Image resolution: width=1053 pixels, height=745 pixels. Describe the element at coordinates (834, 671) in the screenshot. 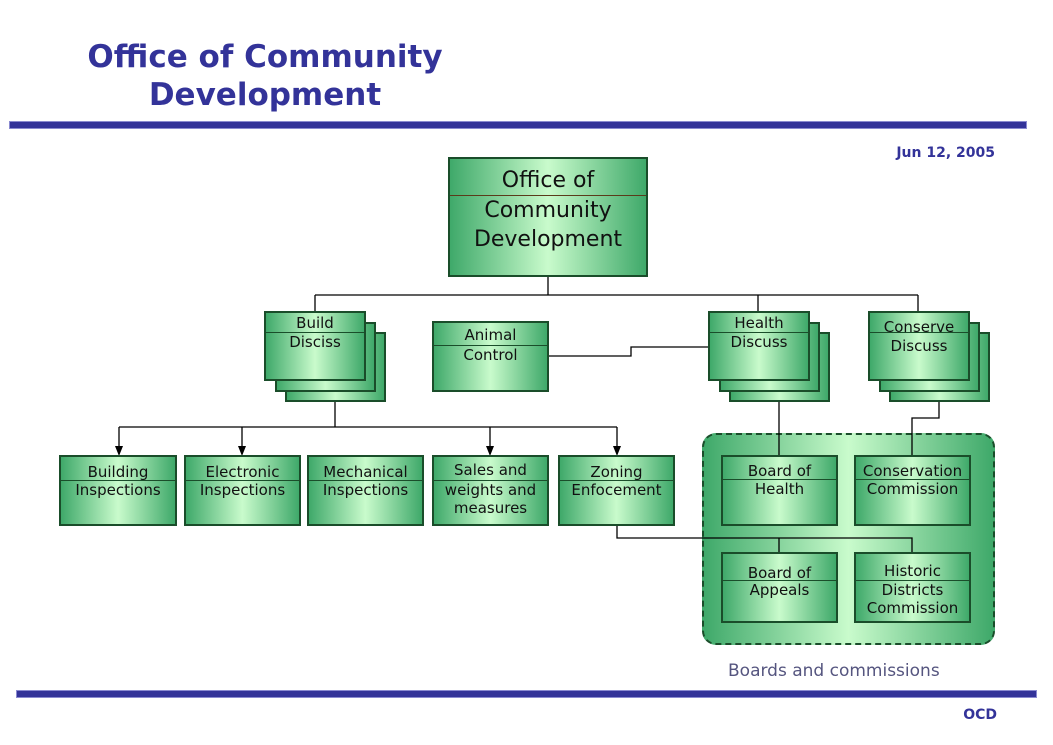

I see `boards-commissions-label: Boards and commissions` at that location.